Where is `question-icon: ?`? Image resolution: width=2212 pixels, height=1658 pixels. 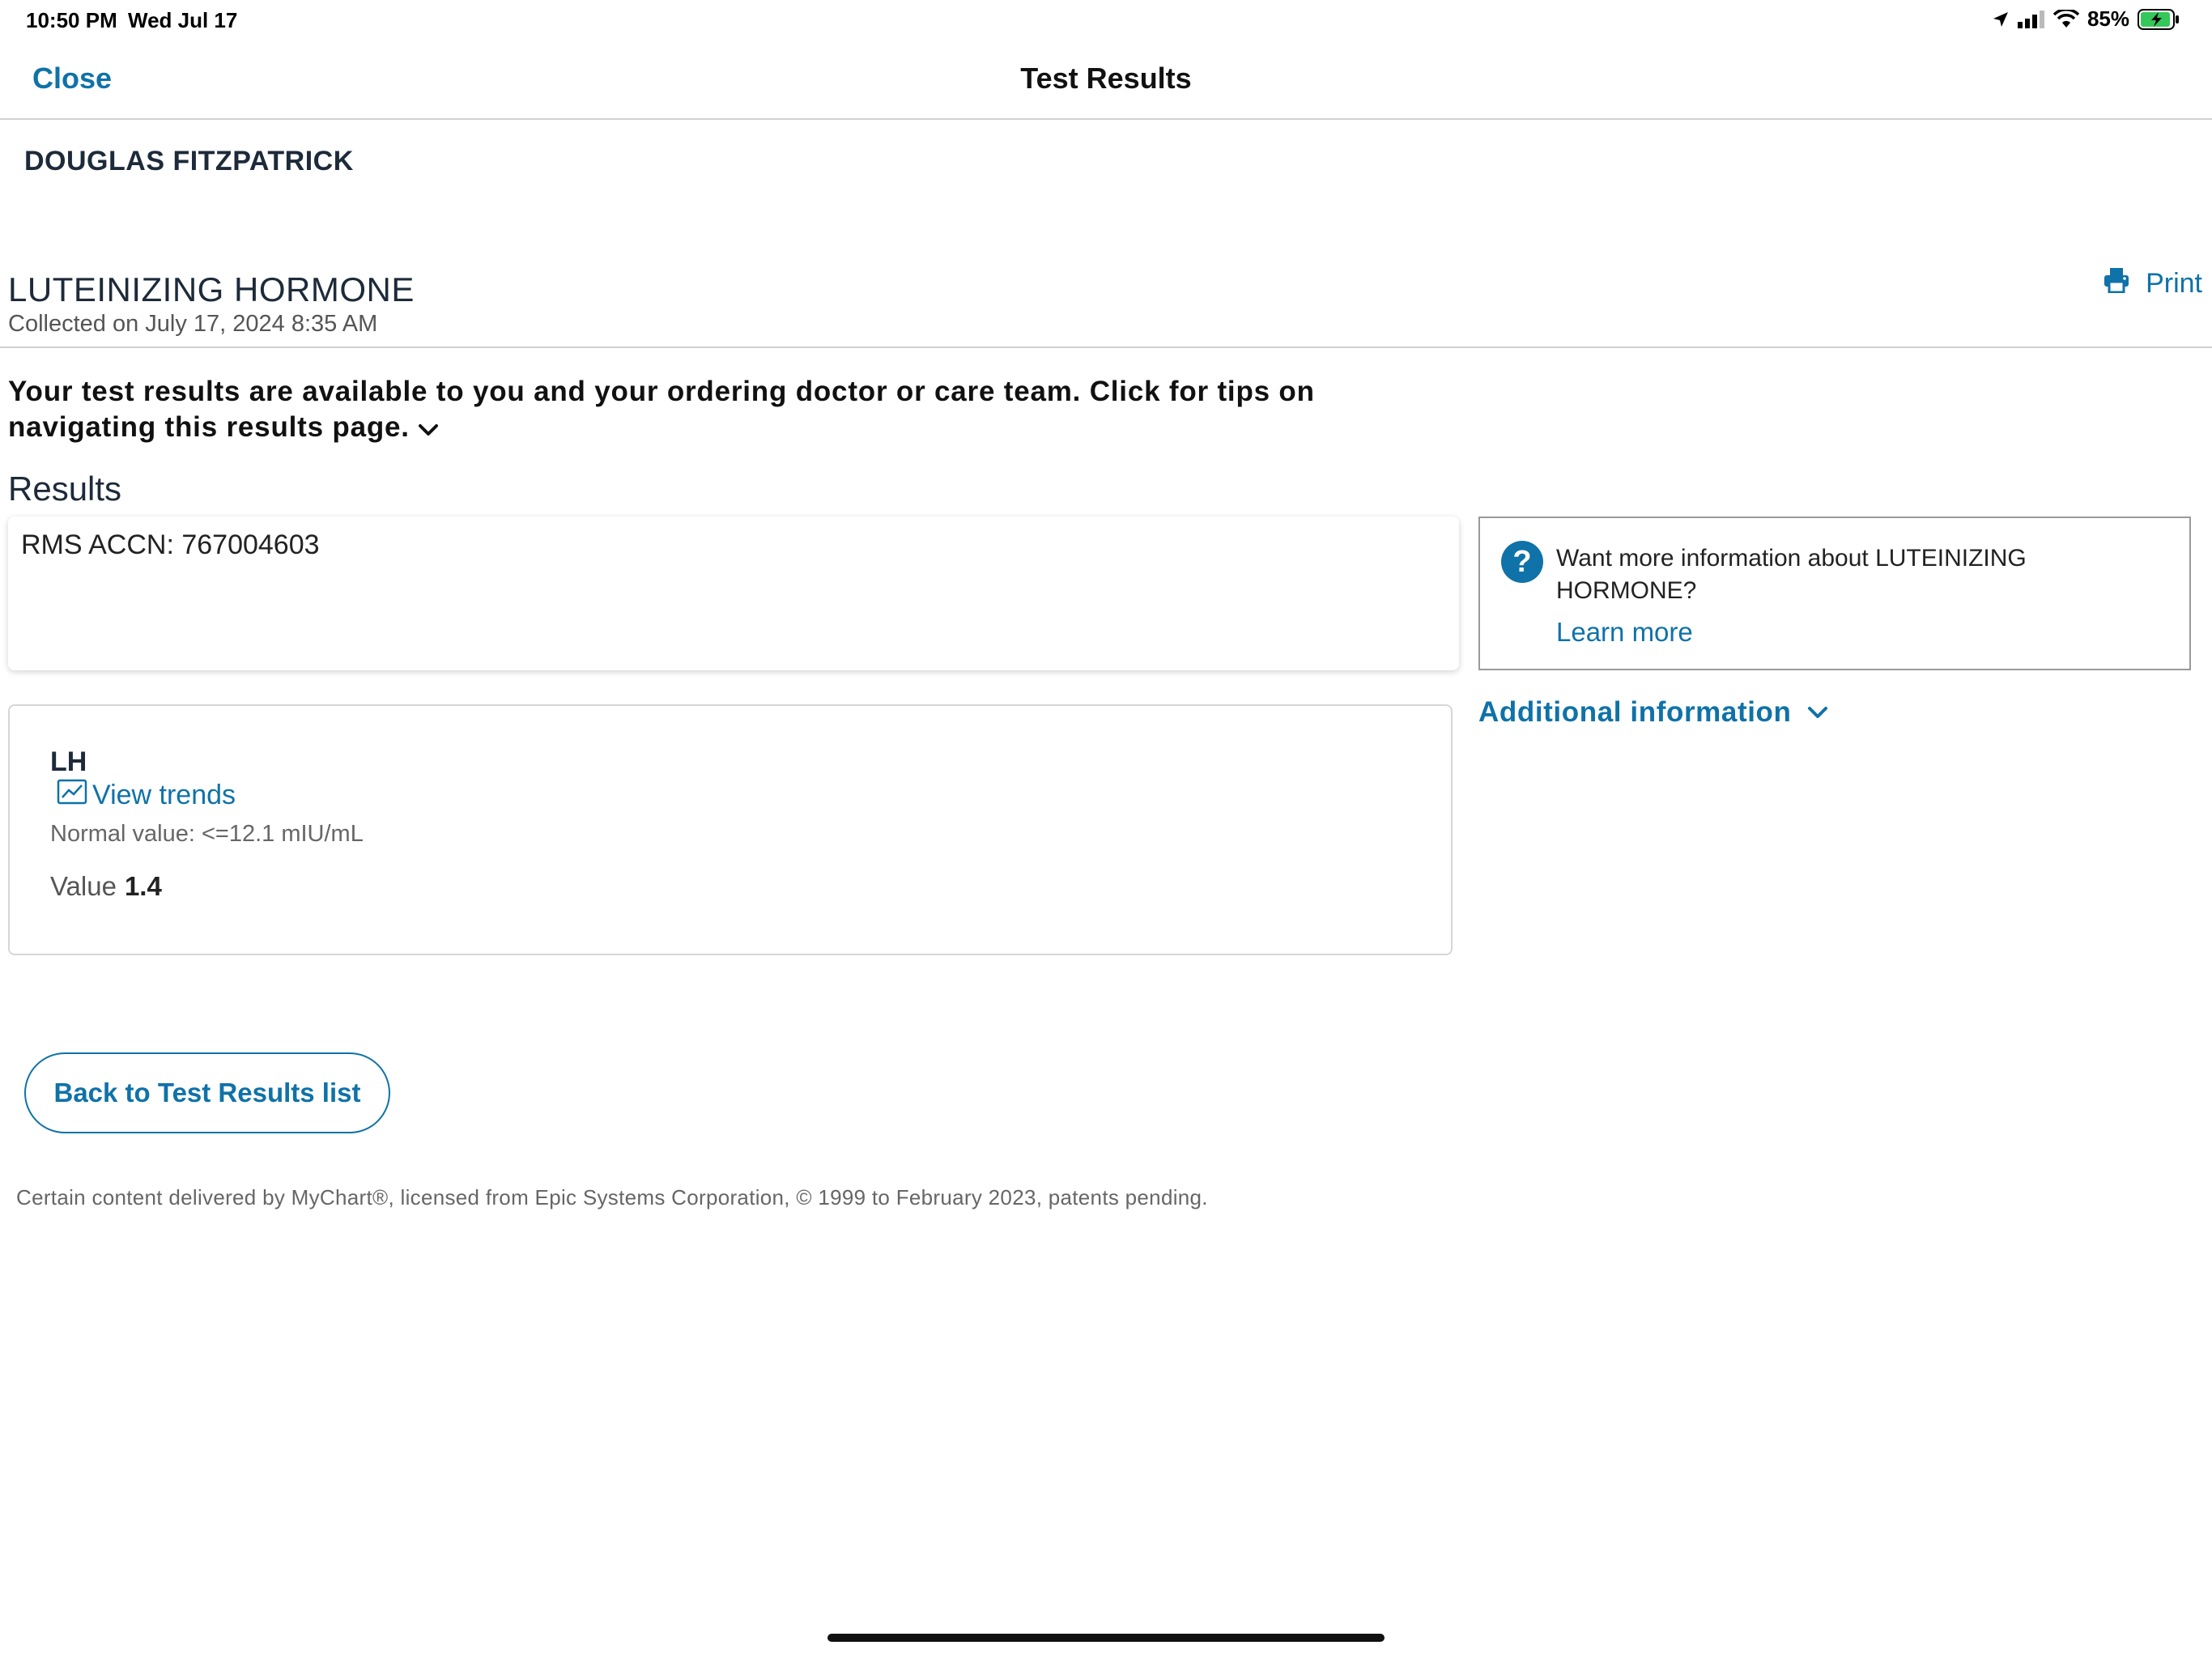
question-icon: ? is located at coordinates (1522, 562).